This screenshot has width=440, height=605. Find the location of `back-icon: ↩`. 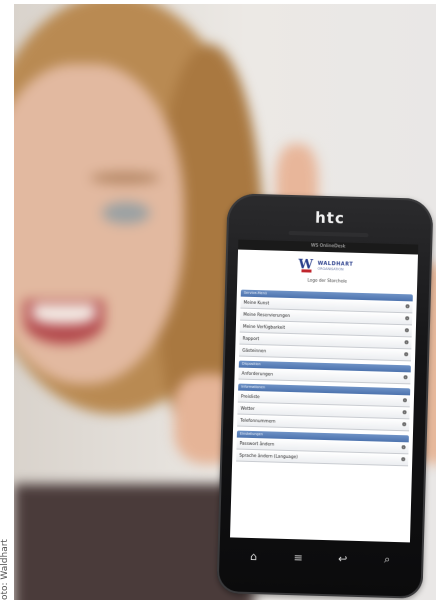

back-icon: ↩ is located at coordinates (343, 559).